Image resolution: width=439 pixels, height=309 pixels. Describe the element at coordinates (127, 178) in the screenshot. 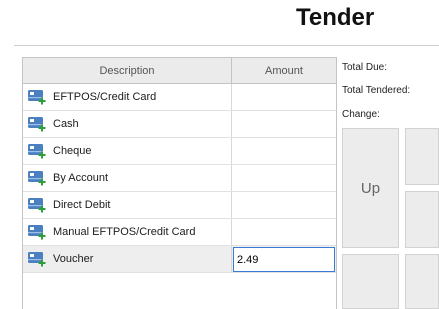

I see `description-cell: By Account` at that location.